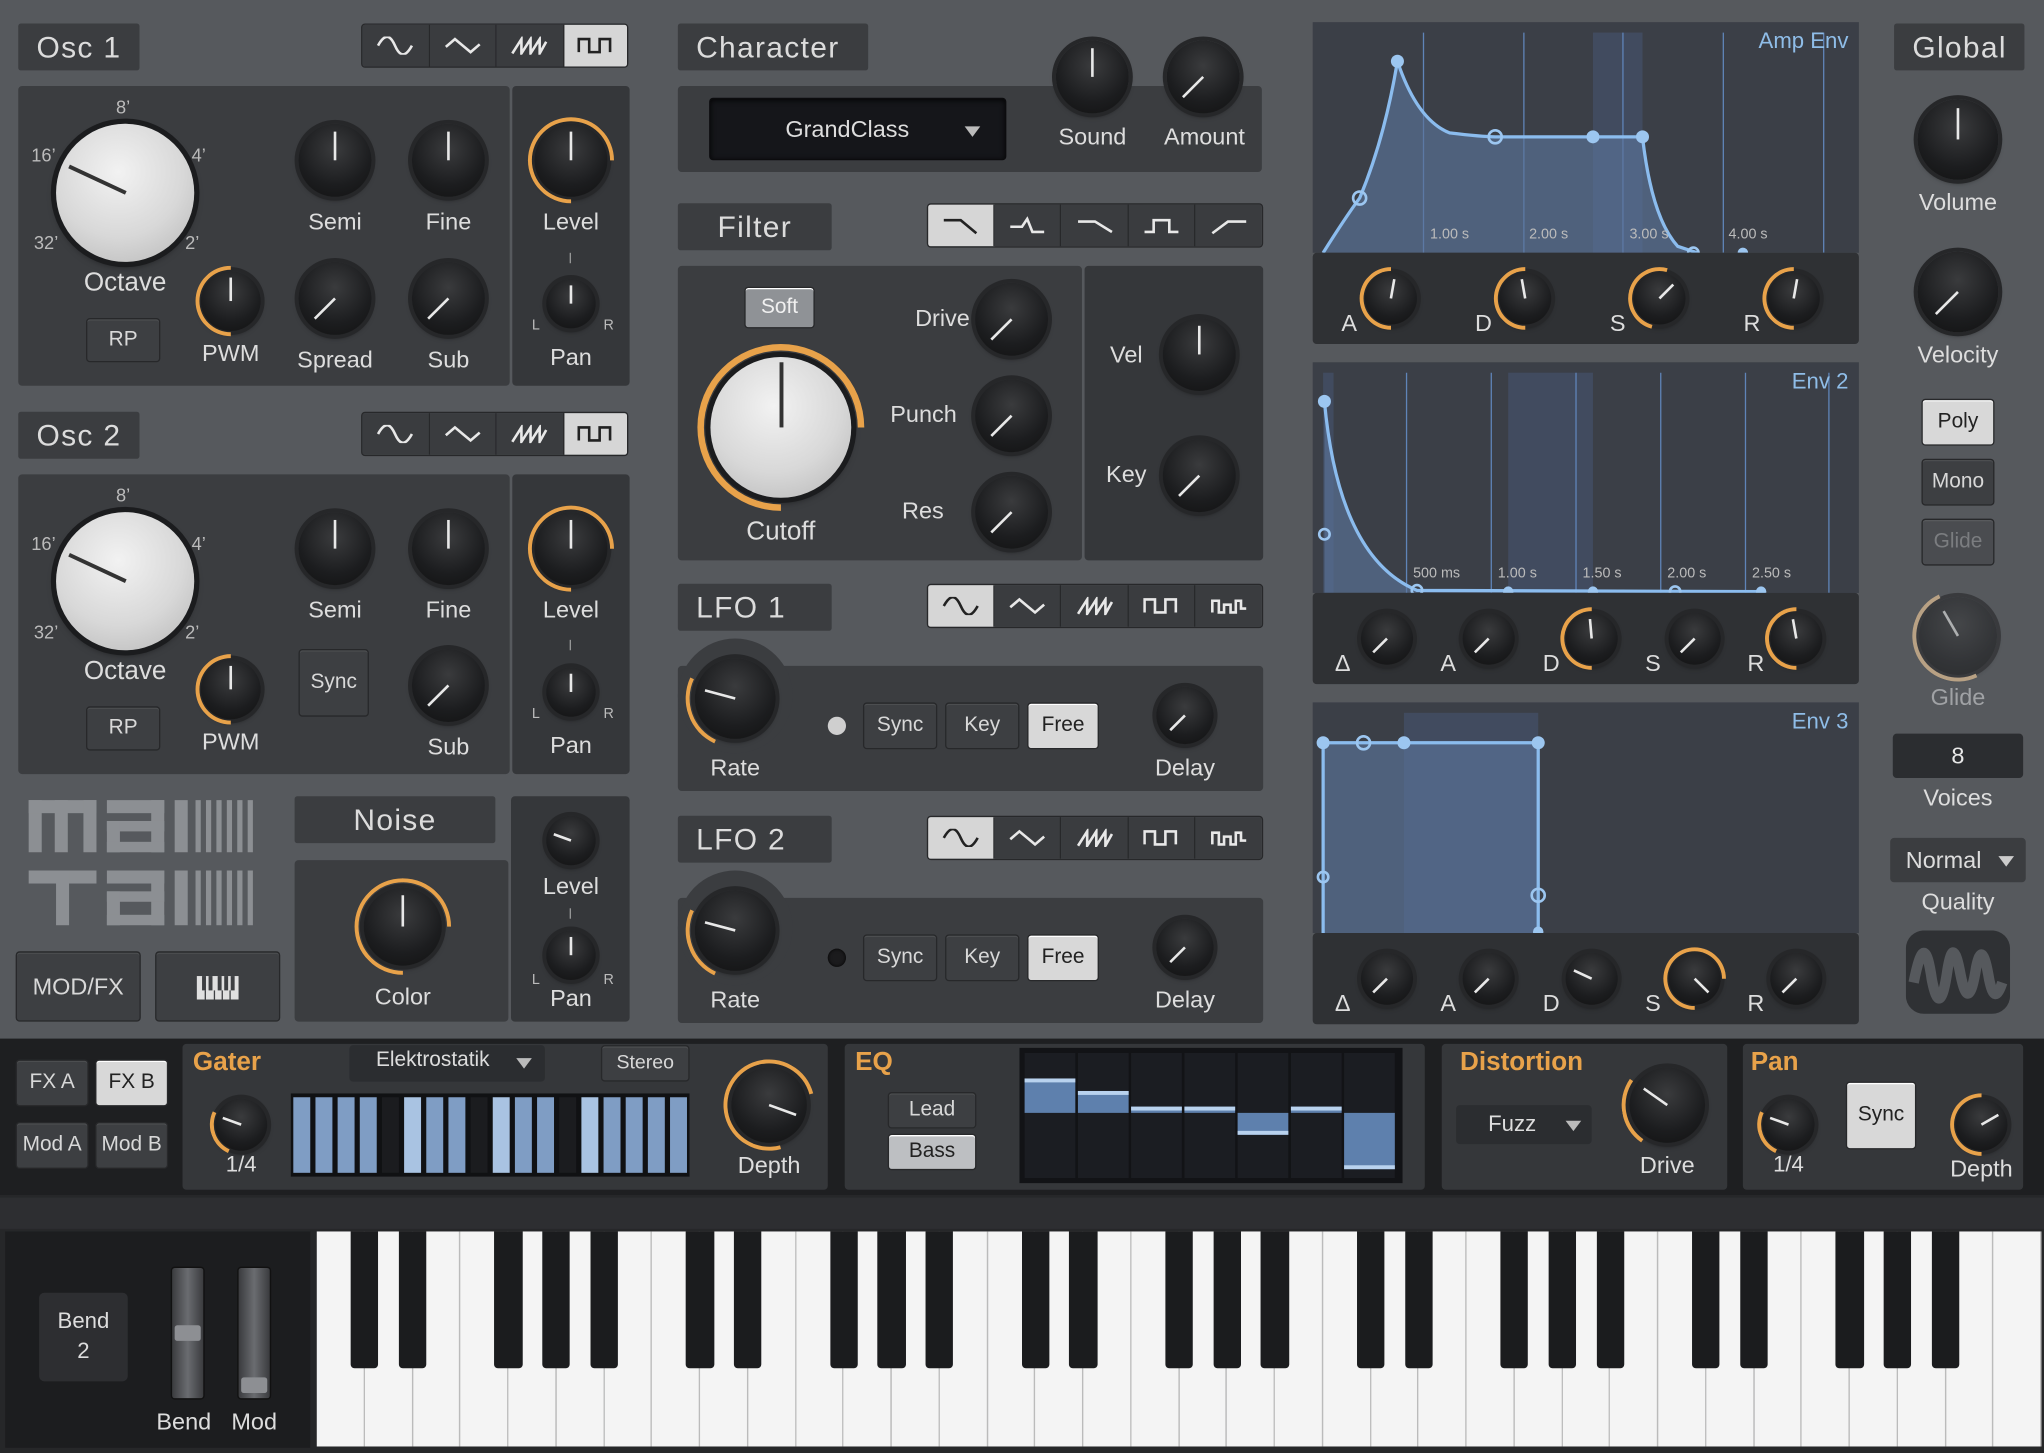 Image resolution: width=2044 pixels, height=1453 pixels. Describe the element at coordinates (1063, 958) in the screenshot. I see `lfo2-free-button: Free` at that location.